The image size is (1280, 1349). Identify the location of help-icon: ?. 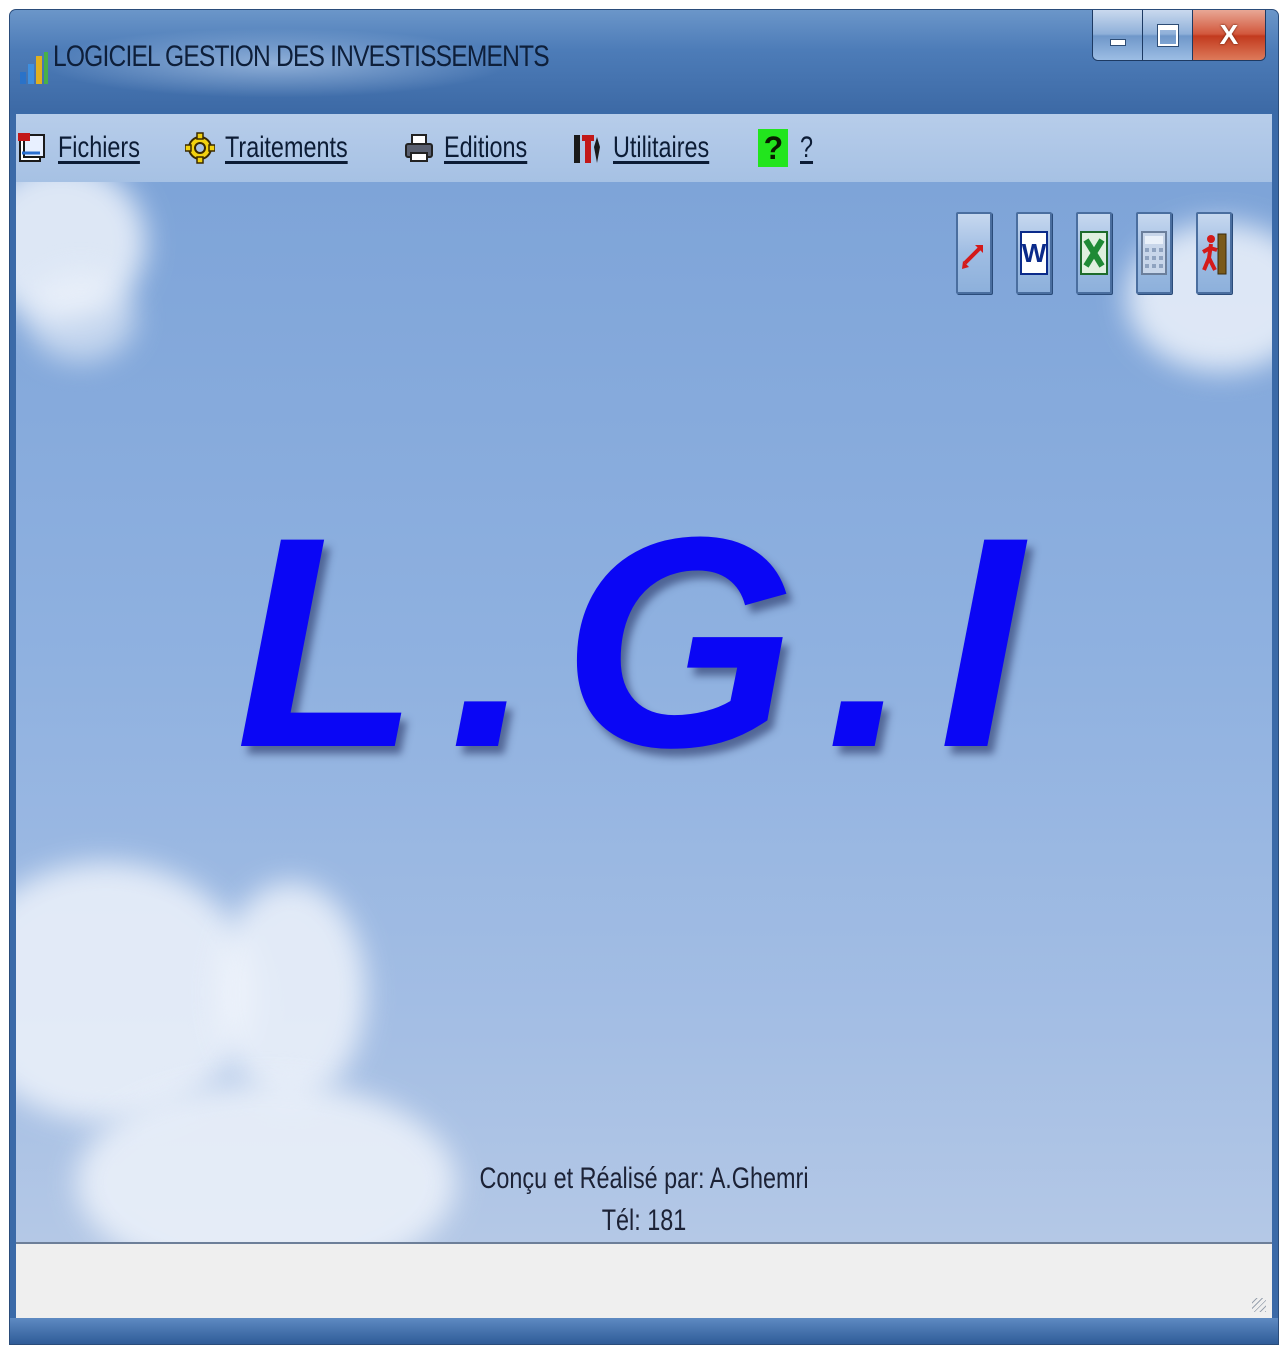
(773, 148).